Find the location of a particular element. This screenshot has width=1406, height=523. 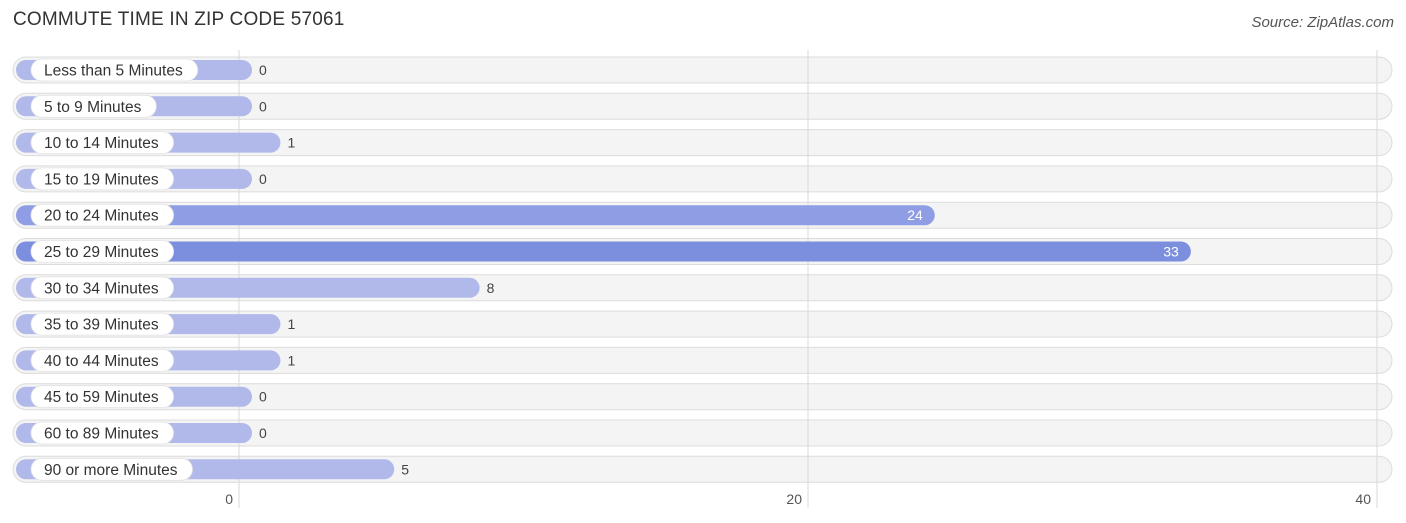

value-label: 33 is located at coordinates (1171, 252).